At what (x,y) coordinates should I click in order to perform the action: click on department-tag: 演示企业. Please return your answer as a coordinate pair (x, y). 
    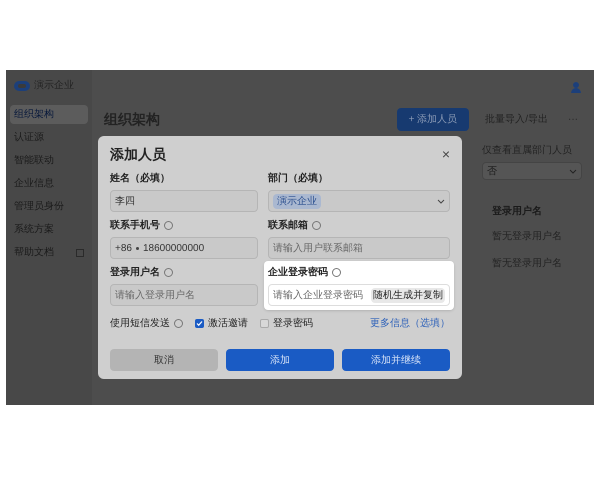
    Looking at the image, I should click on (297, 201).